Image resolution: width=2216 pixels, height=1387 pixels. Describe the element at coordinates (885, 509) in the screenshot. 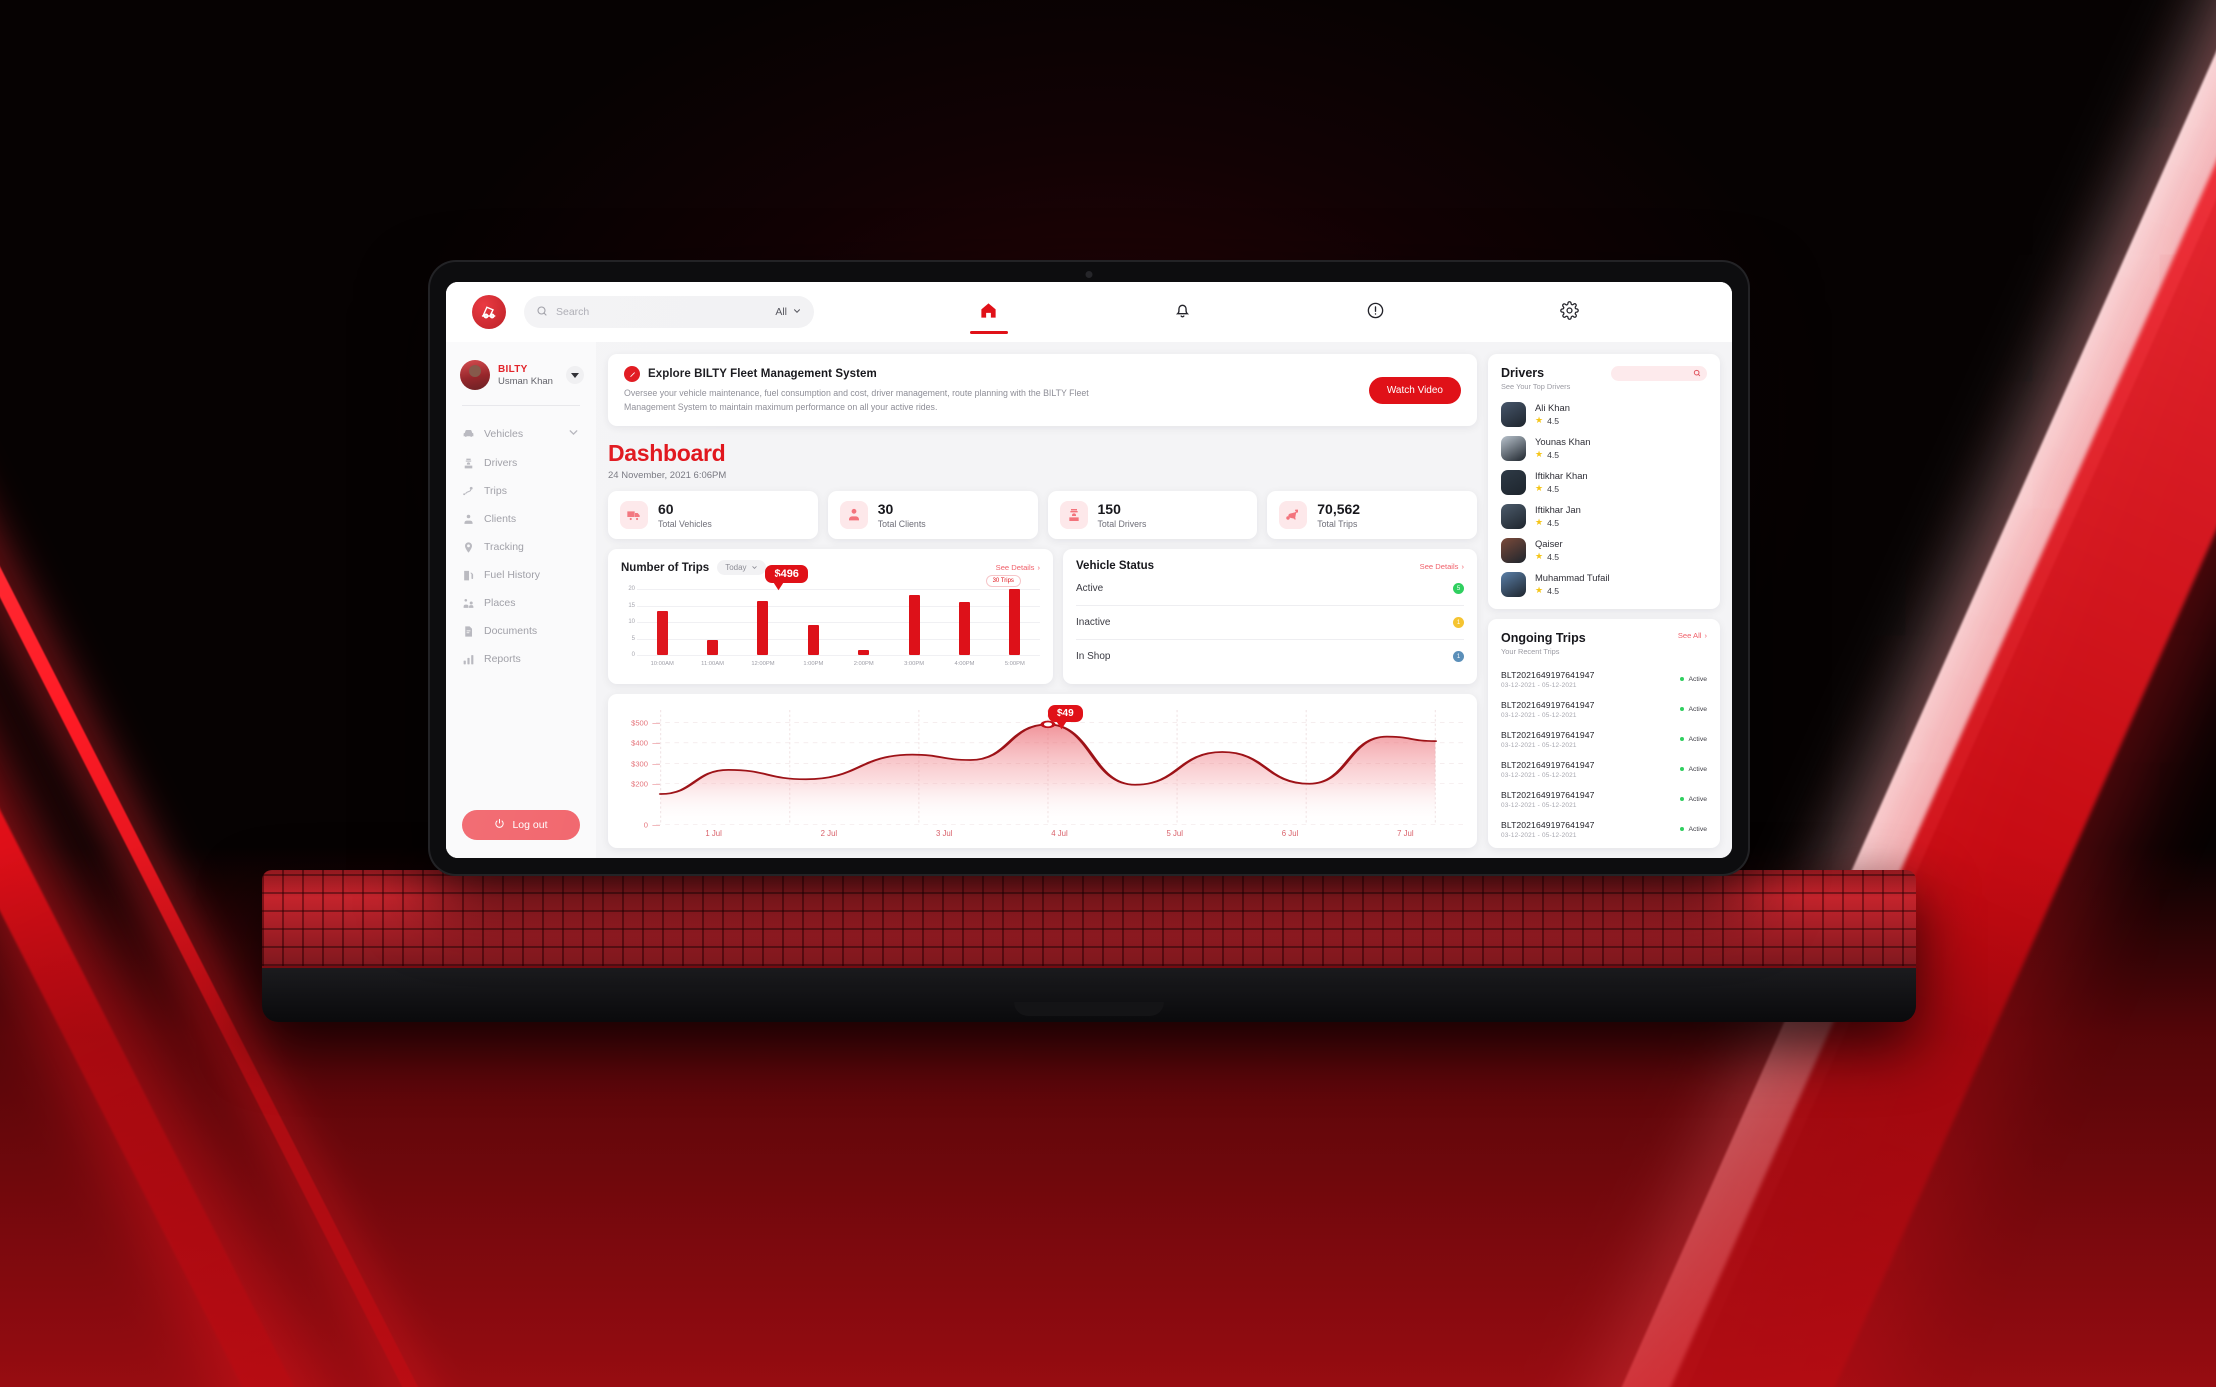

I see `stat-value: 30` at that location.